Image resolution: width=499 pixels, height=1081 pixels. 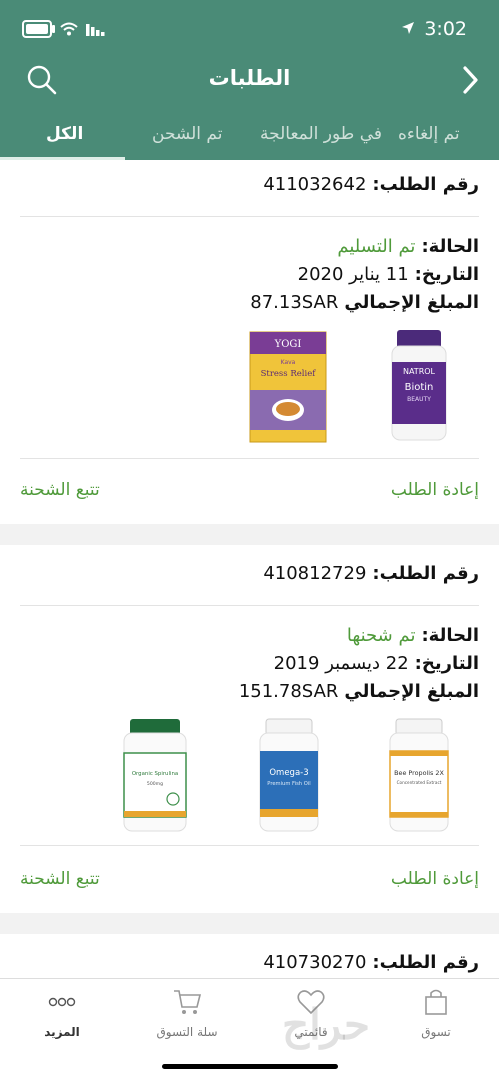 I want to click on tab-processing: في طور المعالجة, so click(x=321, y=134).